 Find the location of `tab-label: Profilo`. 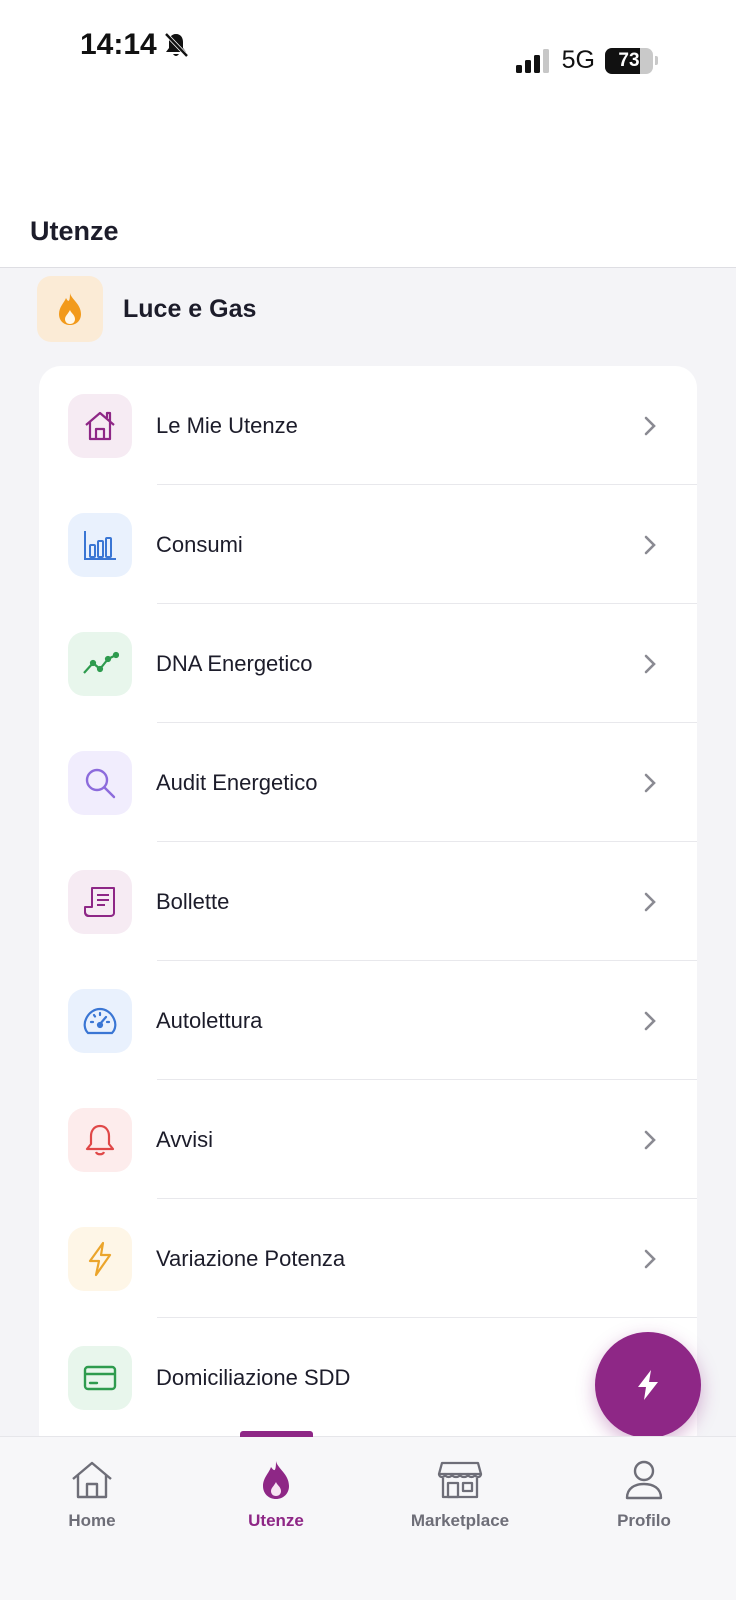

tab-label: Profilo is located at coordinates (644, 1520).